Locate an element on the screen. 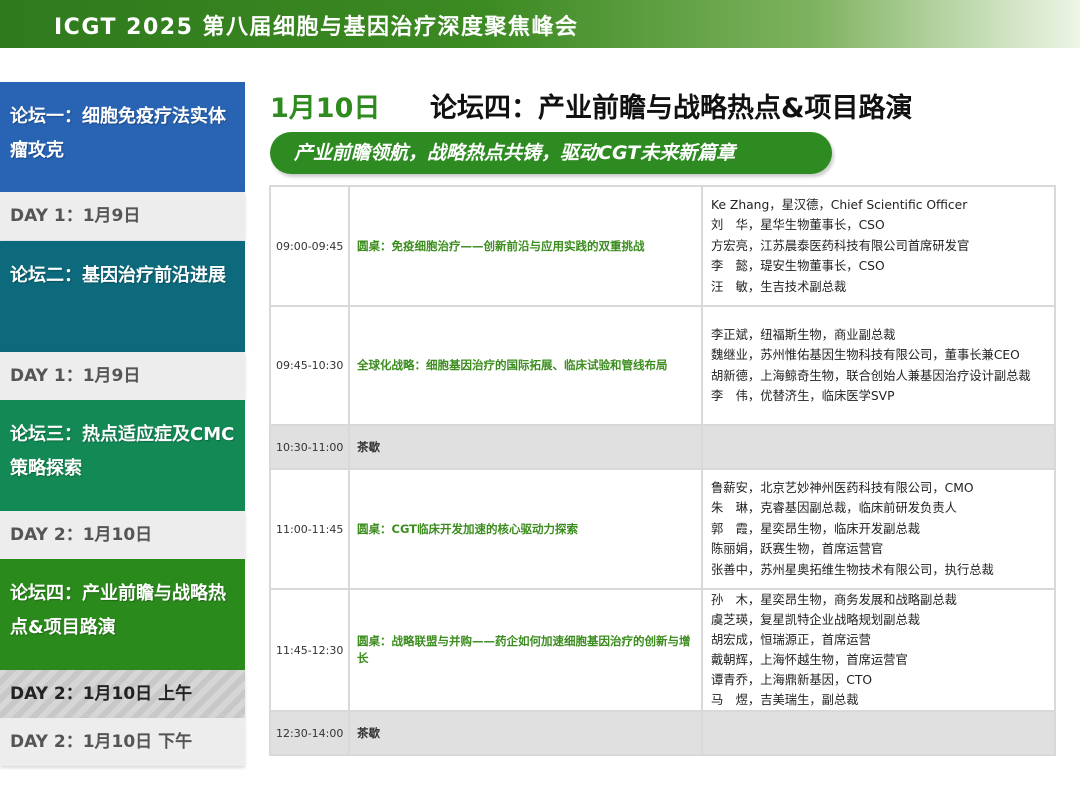 The height and width of the screenshot is (785, 1080). speaker: 李 懿，瑅安生物董事长，CSO is located at coordinates (798, 266).